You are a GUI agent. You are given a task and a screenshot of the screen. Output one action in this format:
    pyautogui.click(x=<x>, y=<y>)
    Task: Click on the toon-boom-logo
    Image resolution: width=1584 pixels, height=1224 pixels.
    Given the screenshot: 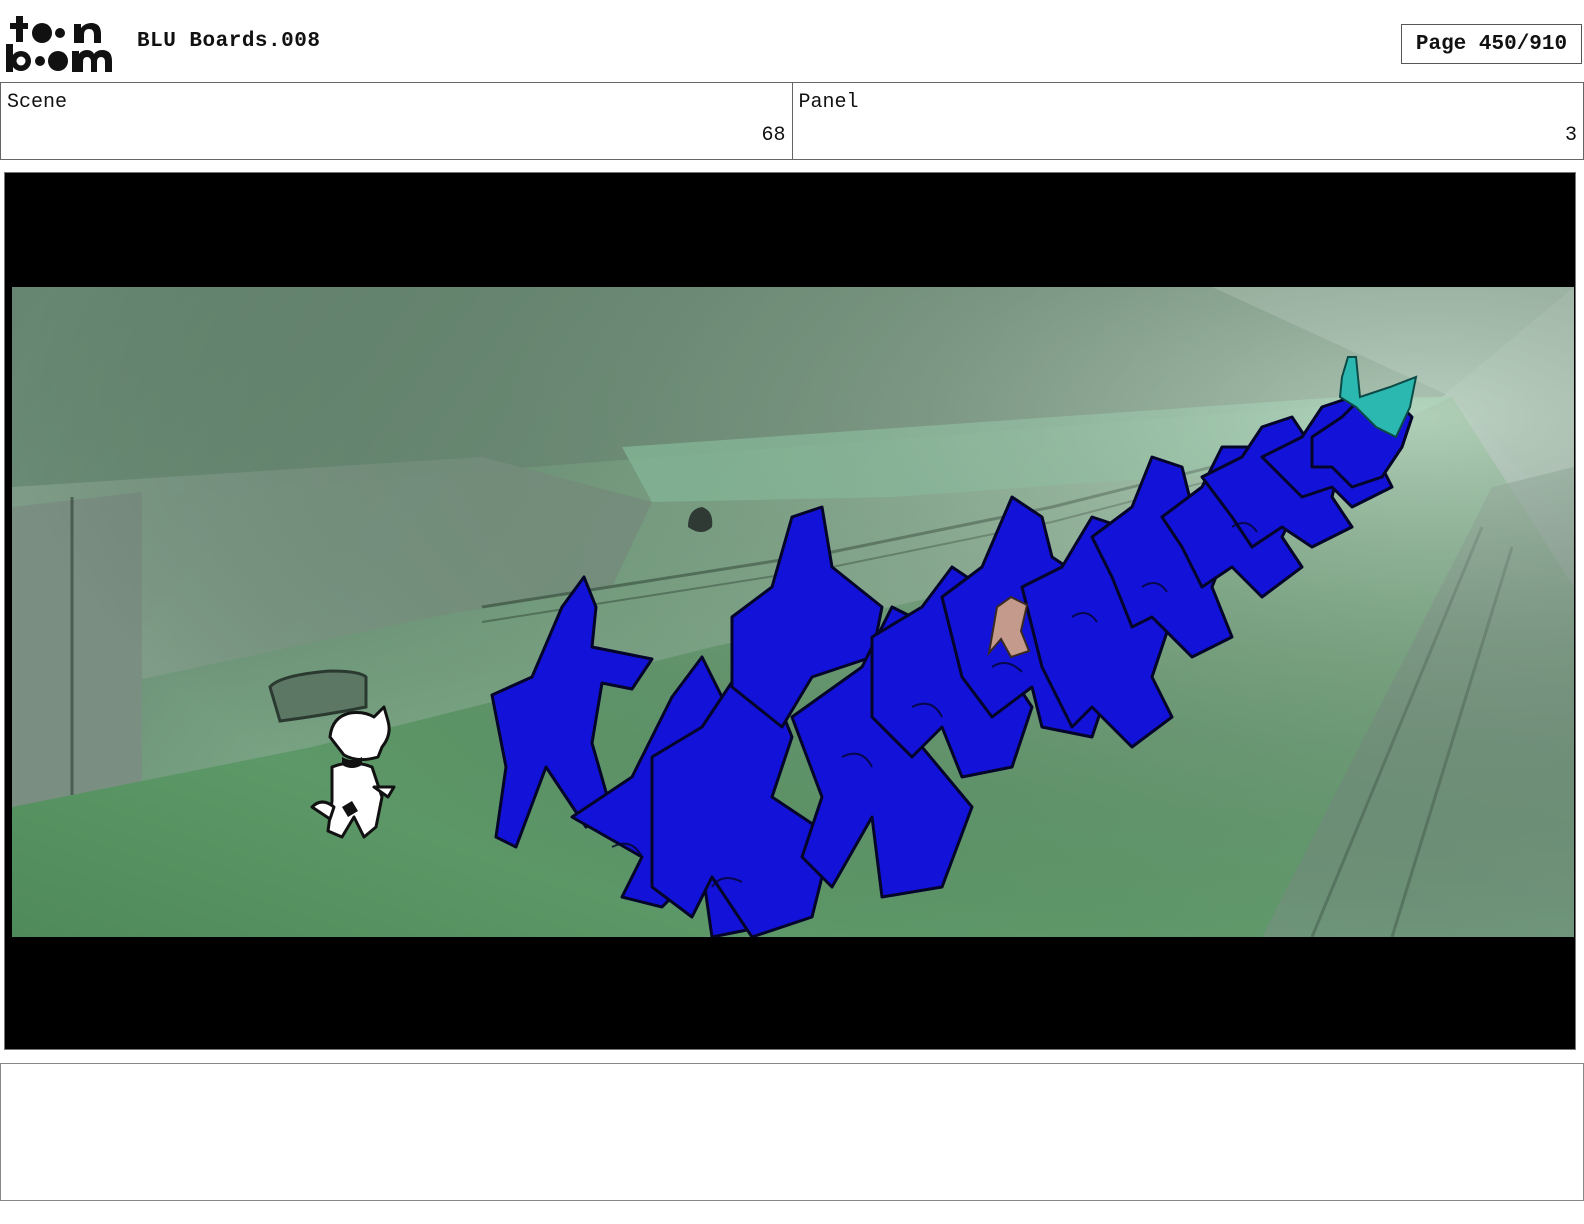 What is the action you would take?
    pyautogui.click(x=60, y=45)
    